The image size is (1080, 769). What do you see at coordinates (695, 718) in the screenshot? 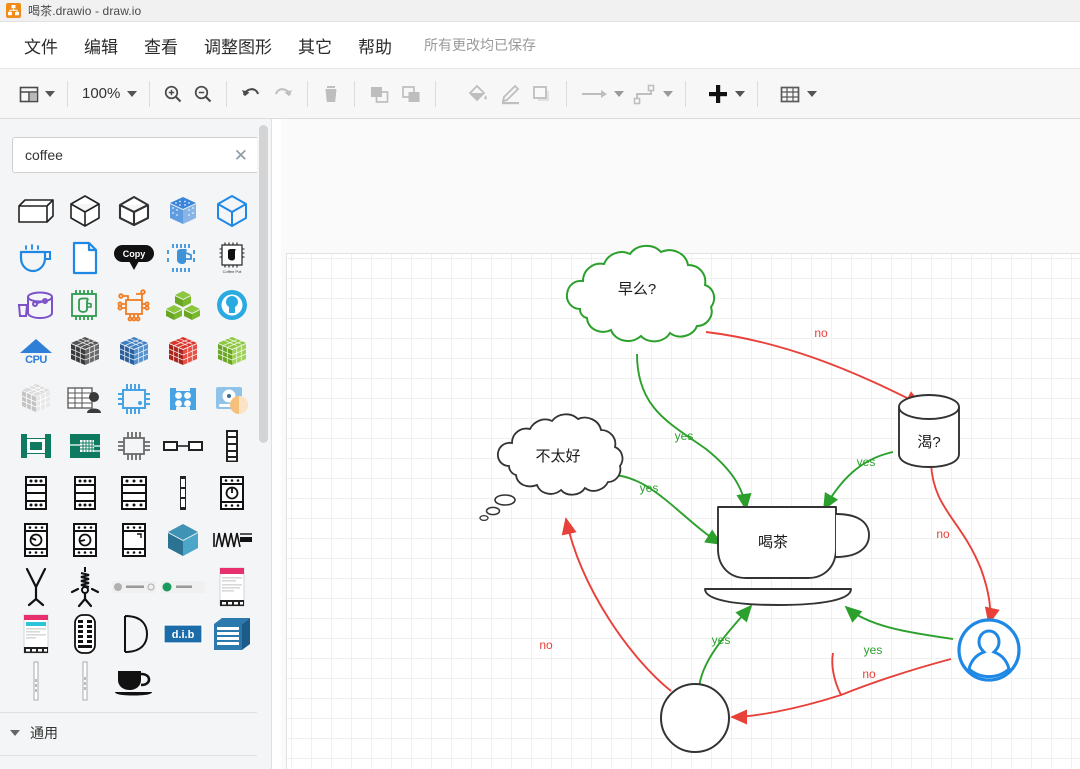
I see `node-start-circle` at bounding box center [695, 718].